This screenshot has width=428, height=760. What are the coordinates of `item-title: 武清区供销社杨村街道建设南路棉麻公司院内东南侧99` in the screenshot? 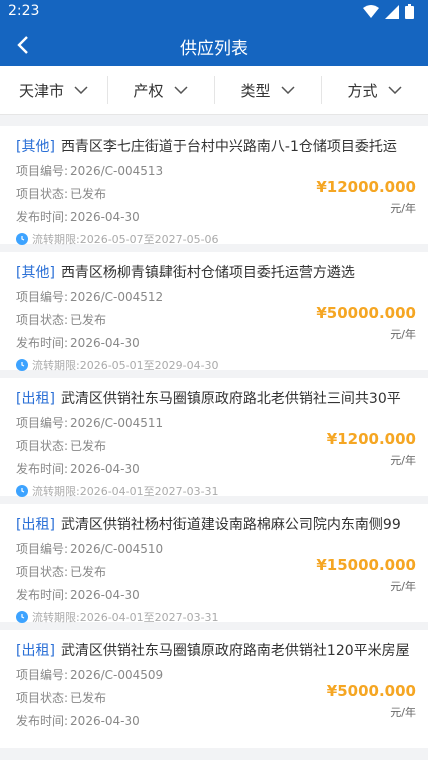 It's located at (230, 525).